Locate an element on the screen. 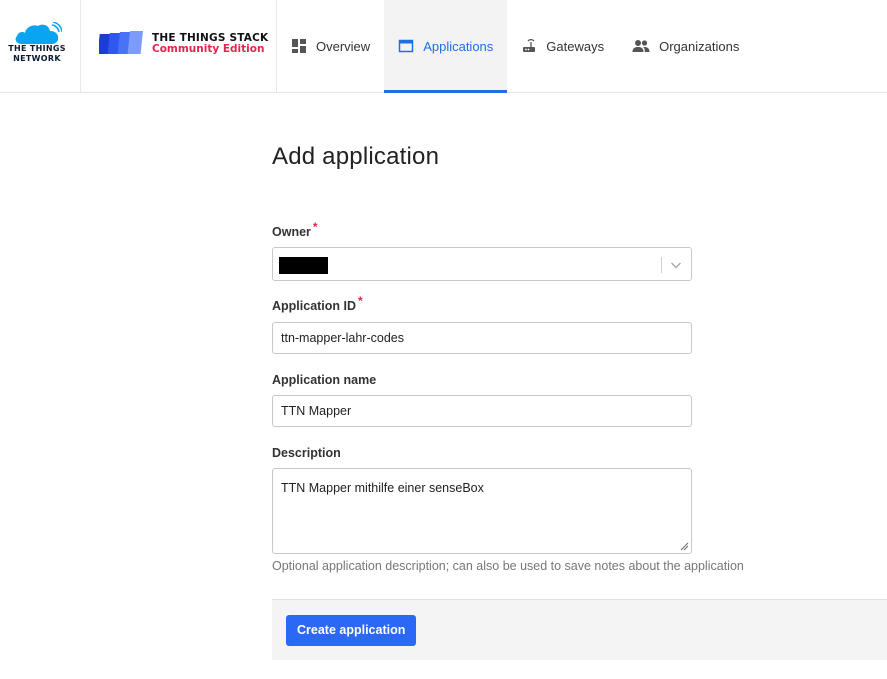  description-textarea: TTN Mapper mithilfe einer senseBox is located at coordinates (482, 511).